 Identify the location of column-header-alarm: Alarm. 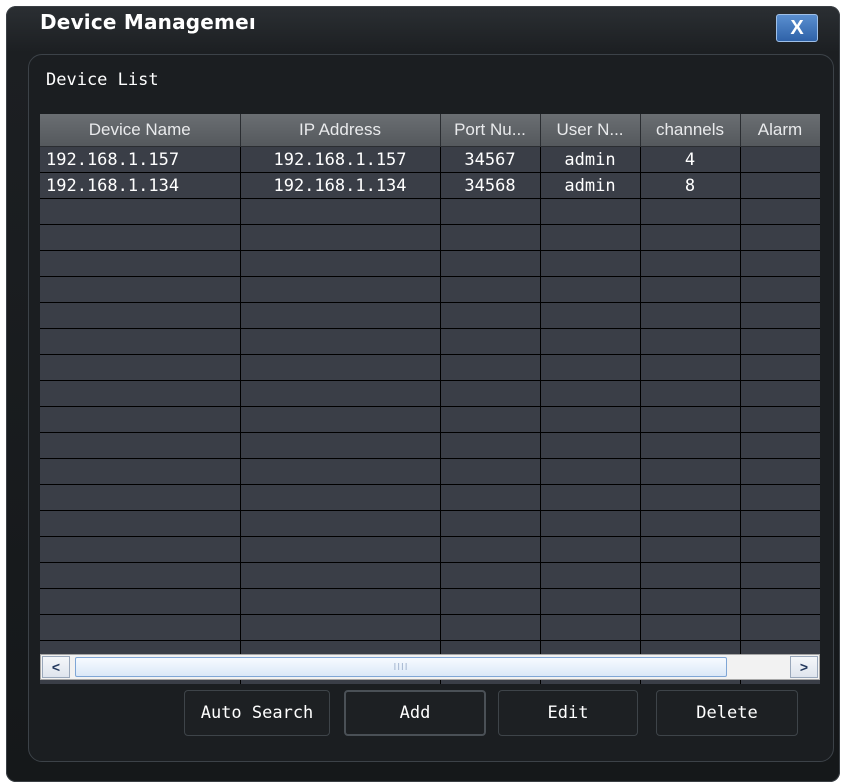
(780, 130).